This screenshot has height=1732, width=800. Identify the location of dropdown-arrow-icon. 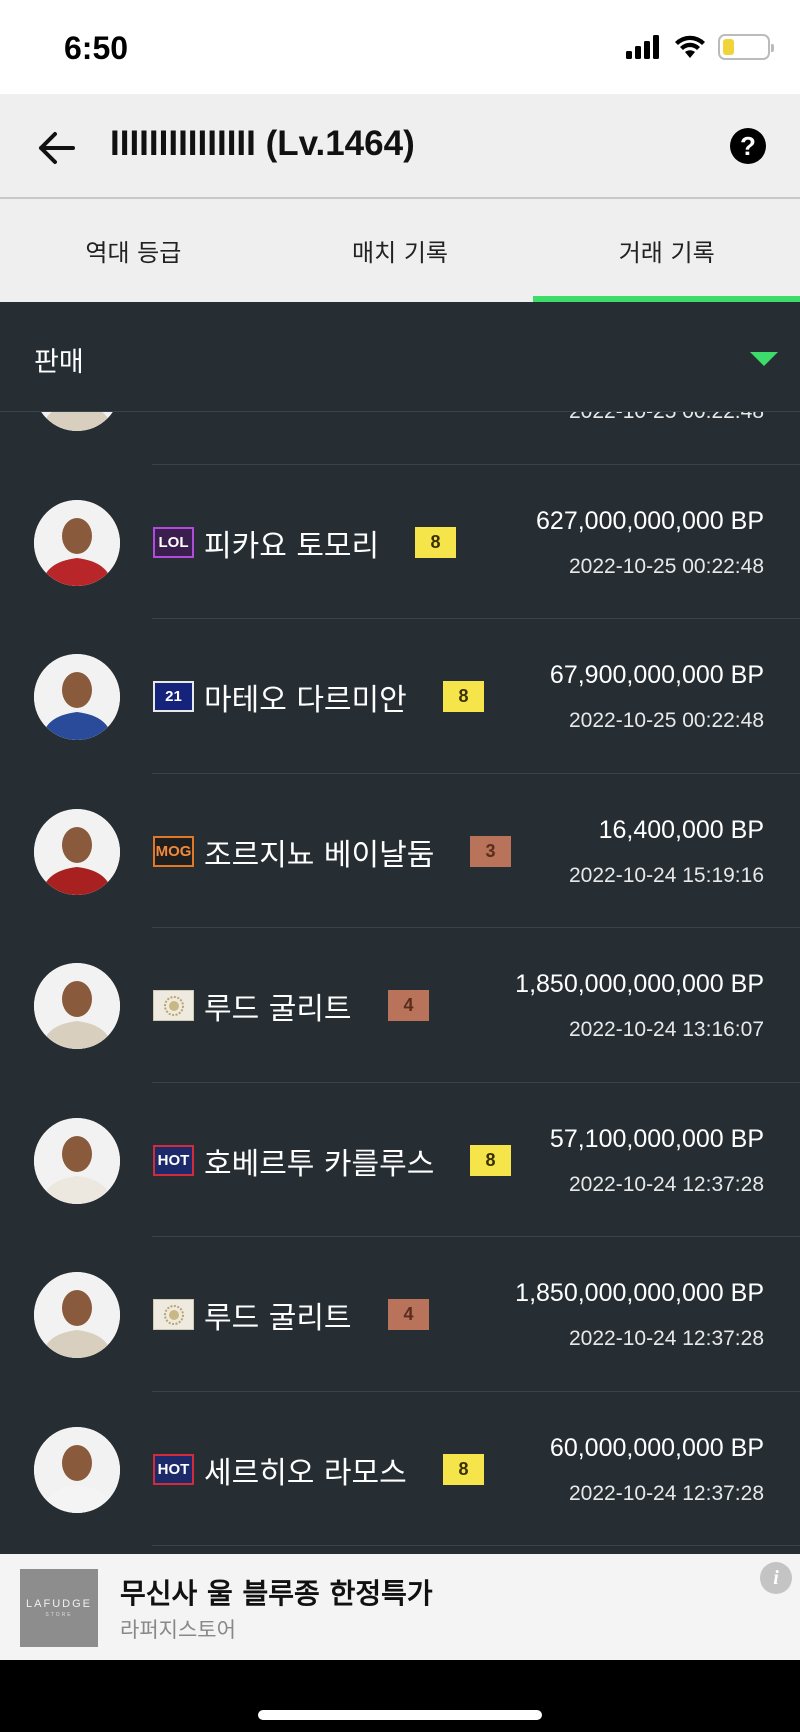
(764, 359).